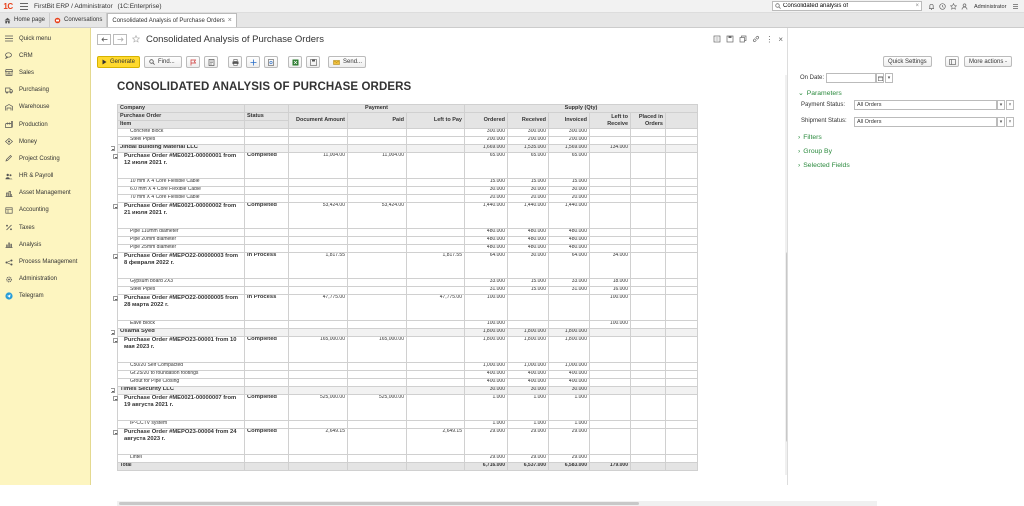  Describe the element at coordinates (45, 72) in the screenshot. I see `sidebar-item-sales: Sales` at that location.